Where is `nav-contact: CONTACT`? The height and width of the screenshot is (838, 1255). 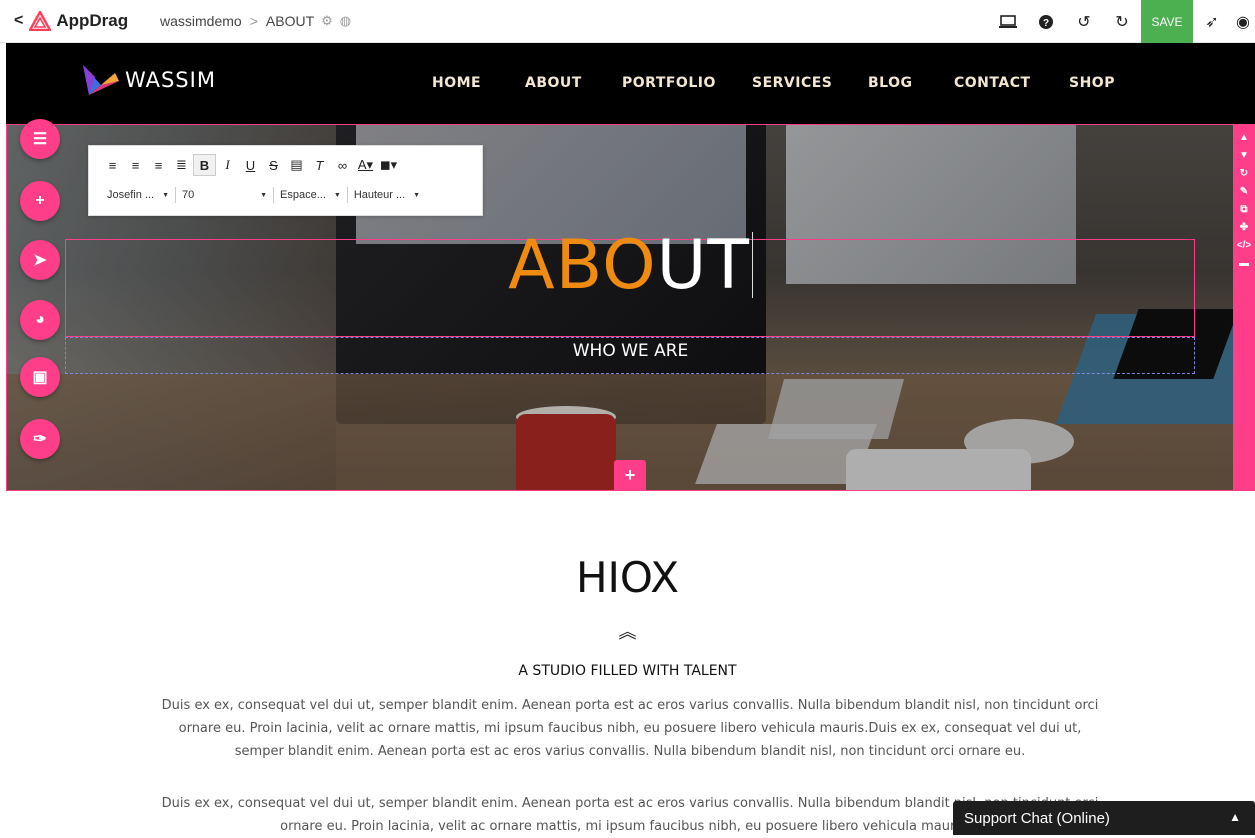
nav-contact: CONTACT is located at coordinates (992, 83).